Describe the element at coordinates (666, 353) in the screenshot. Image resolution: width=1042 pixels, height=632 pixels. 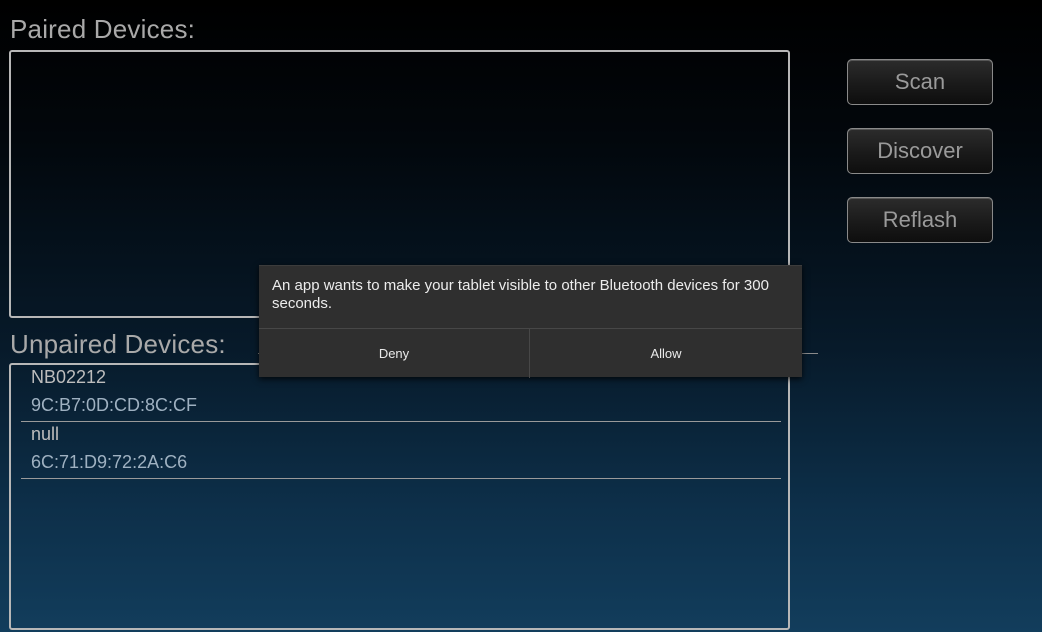
I see `allow-button: Allow` at that location.